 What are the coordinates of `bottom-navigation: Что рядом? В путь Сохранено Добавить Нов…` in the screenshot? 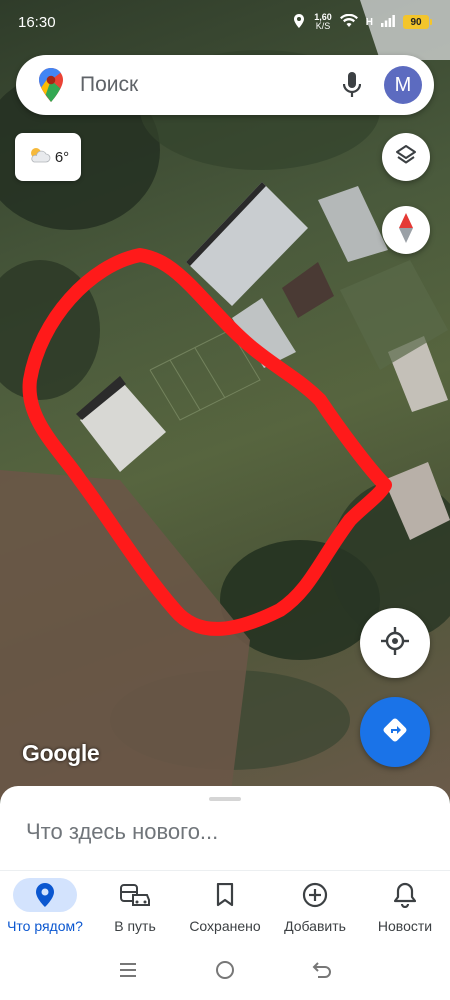 It's located at (225, 905).